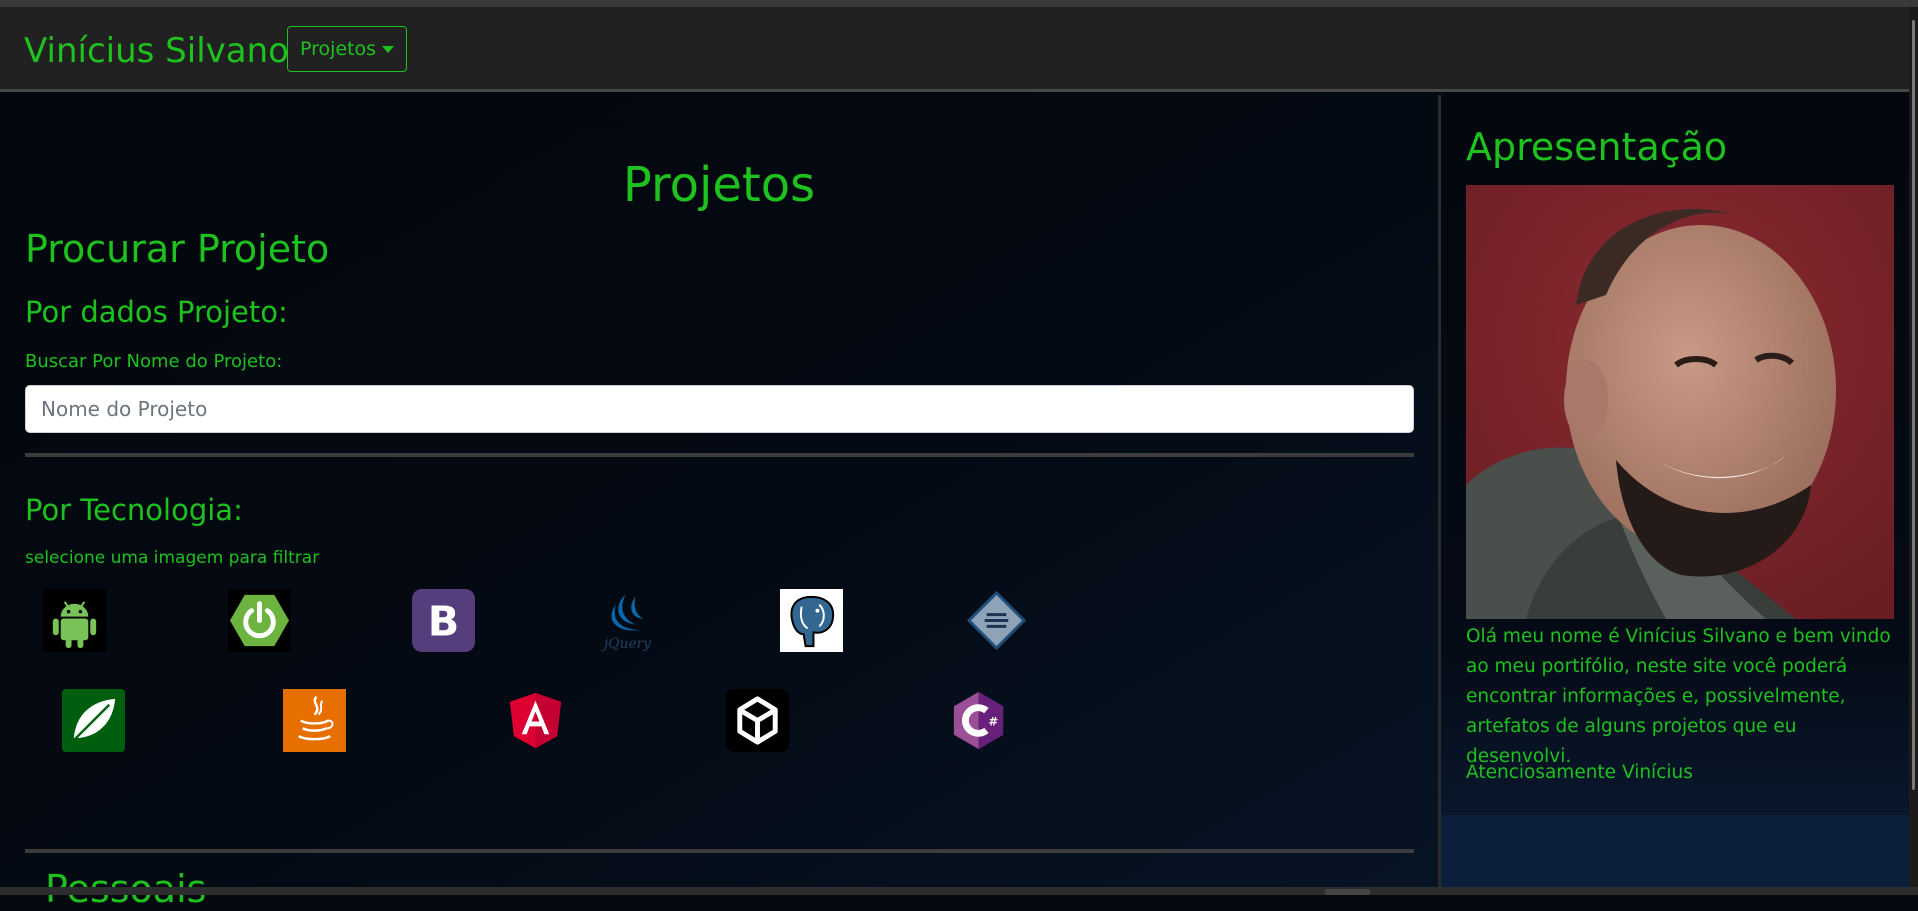 This screenshot has height=911, width=1918. I want to click on unity-icon, so click(757, 720).